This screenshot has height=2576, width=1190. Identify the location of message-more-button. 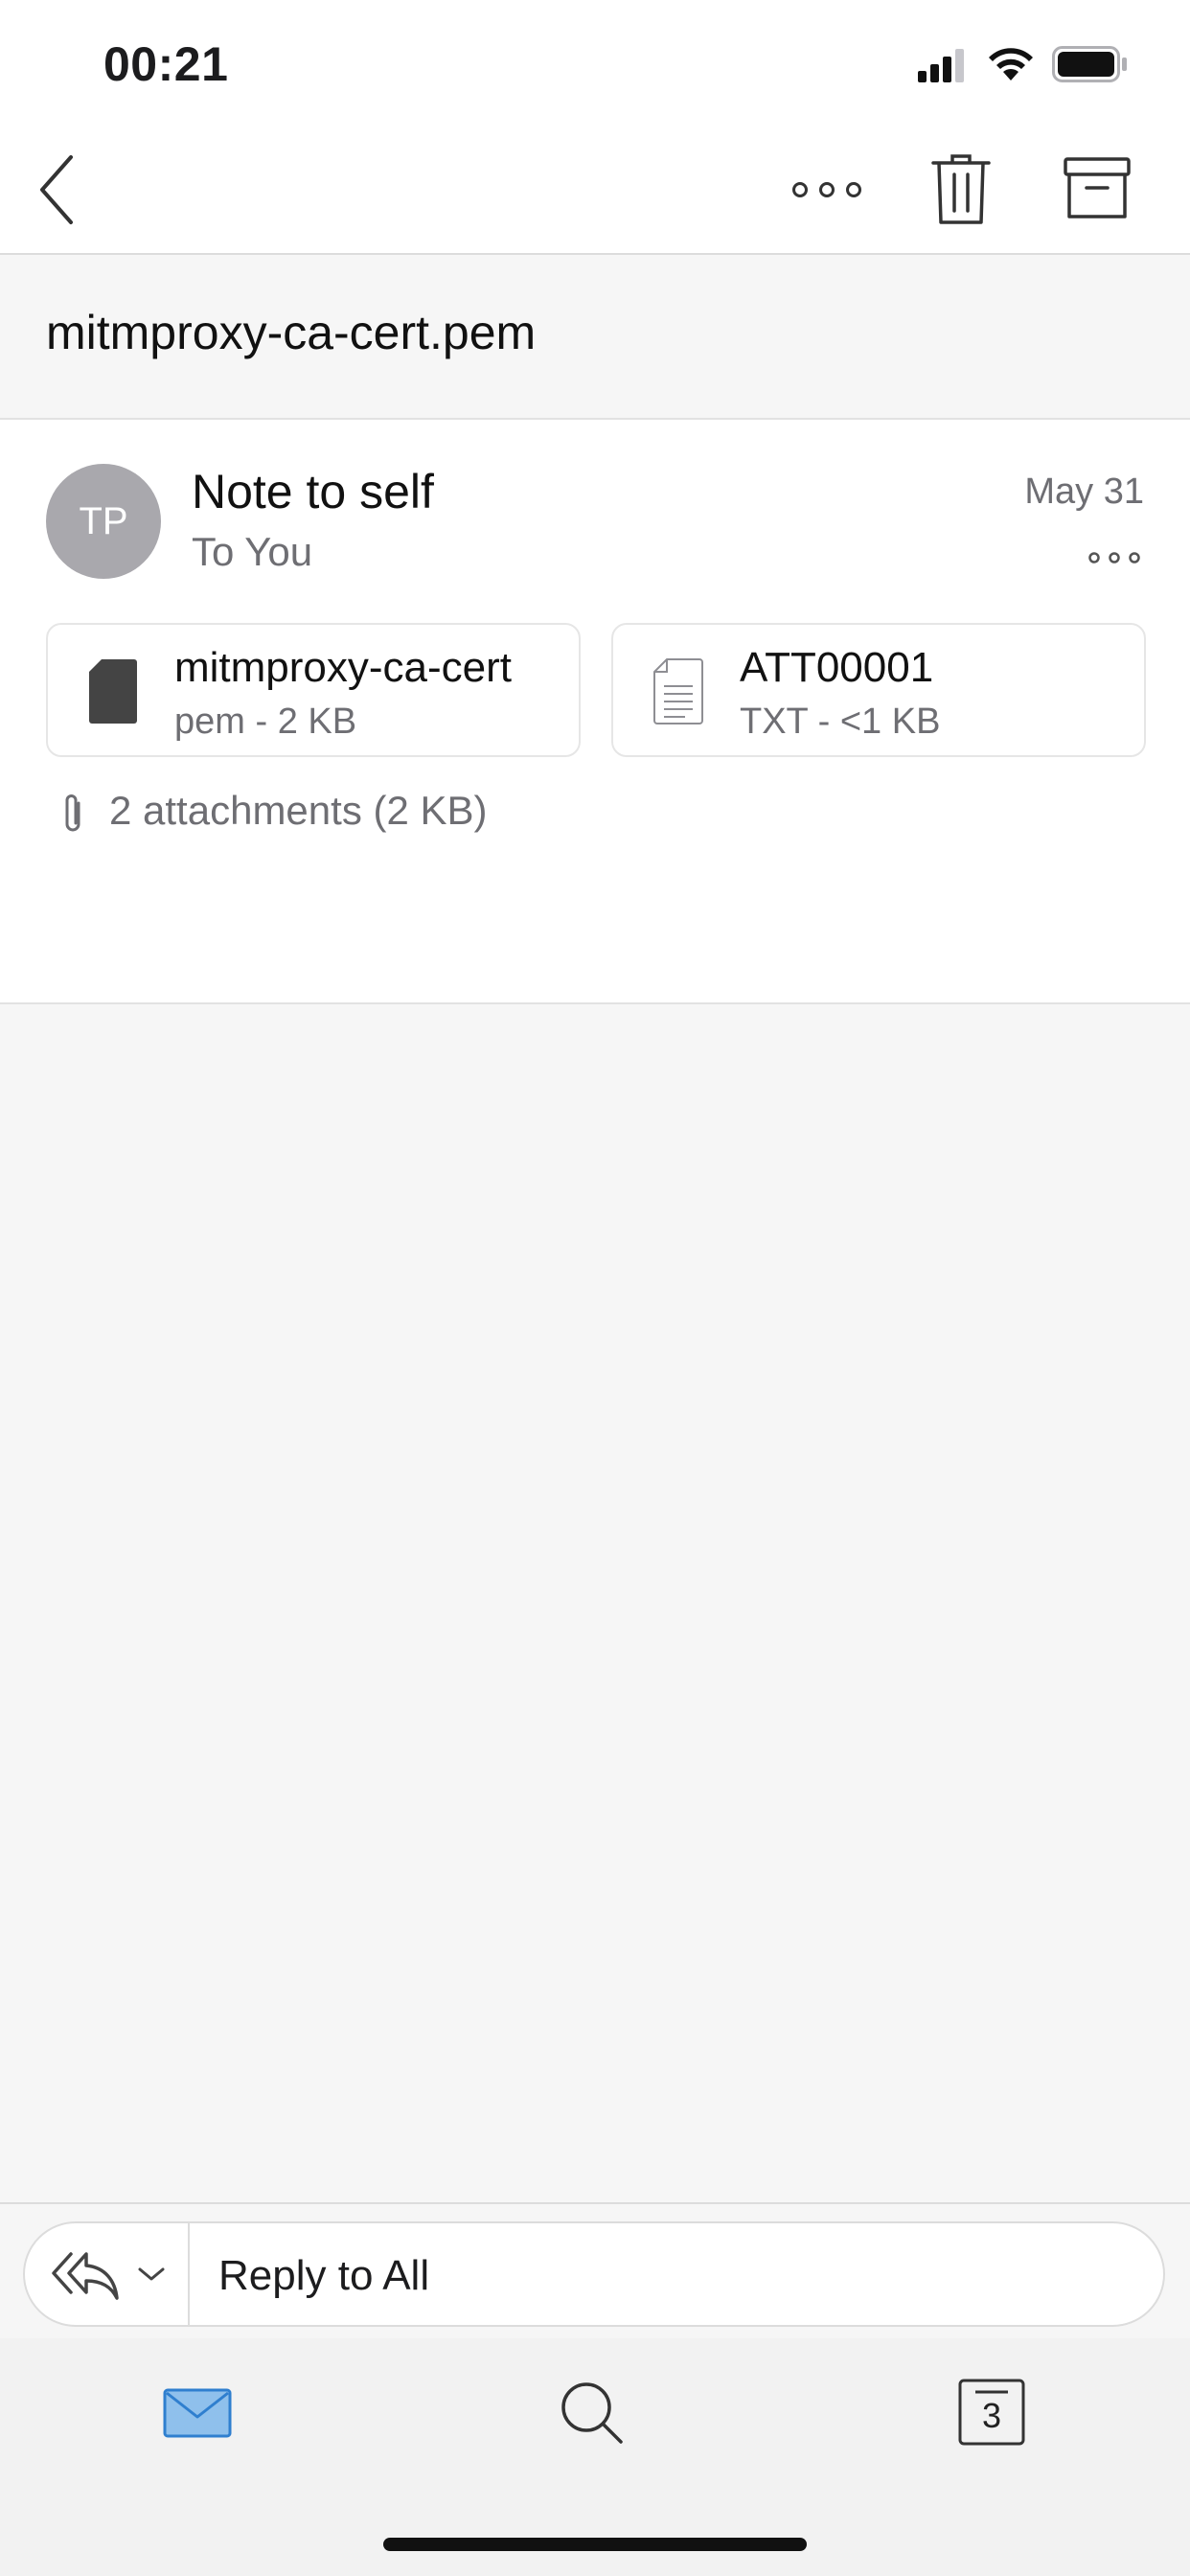
(1115, 557).